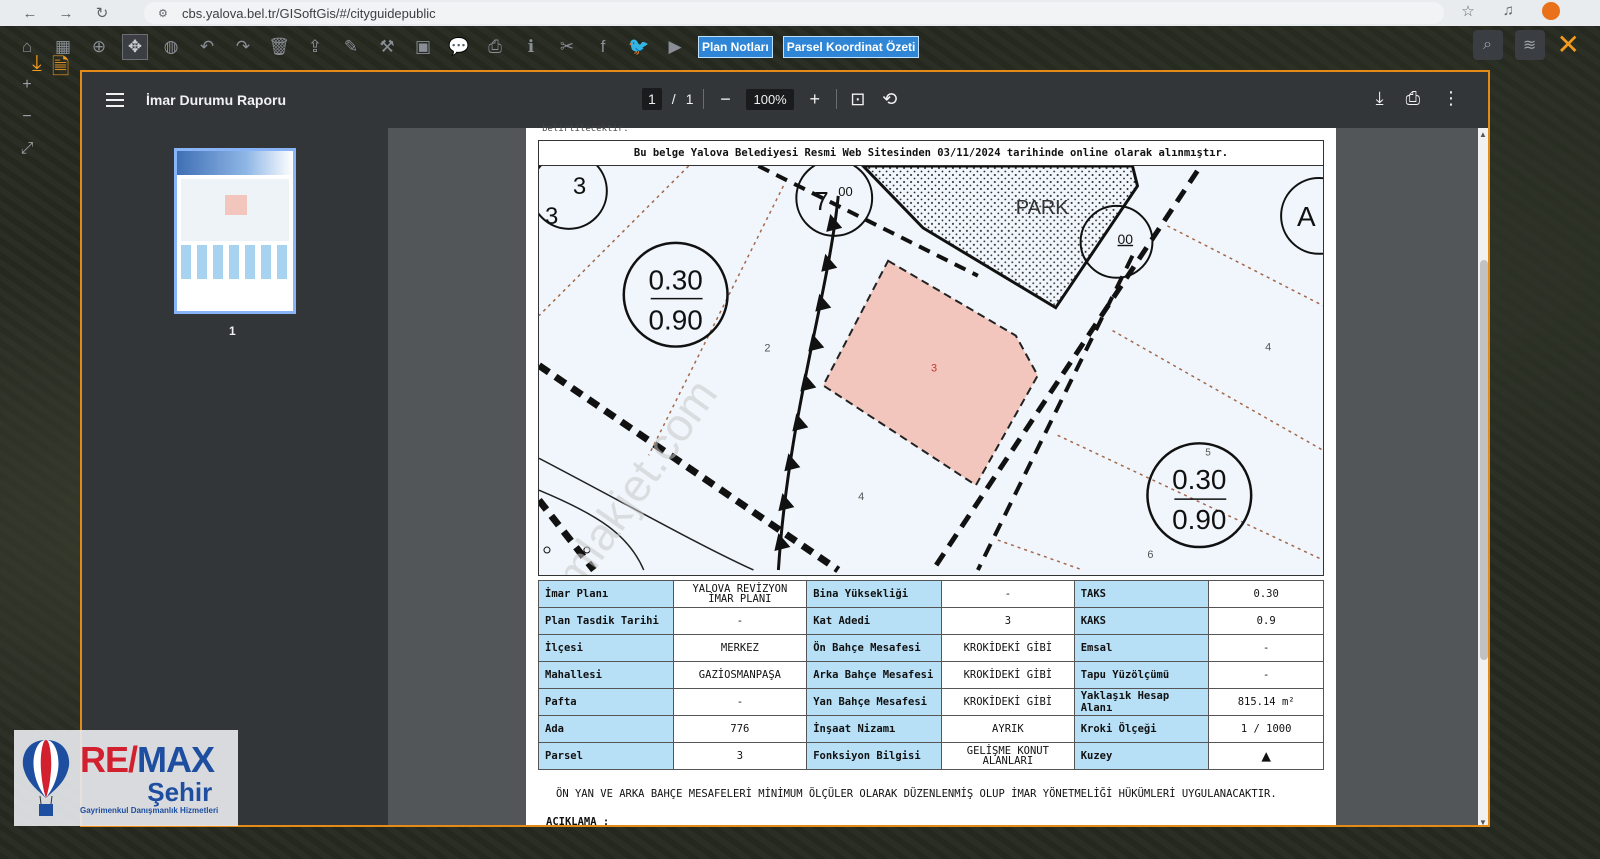  What do you see at coordinates (115, 100) in the screenshot?
I see `menu-icon` at bounding box center [115, 100].